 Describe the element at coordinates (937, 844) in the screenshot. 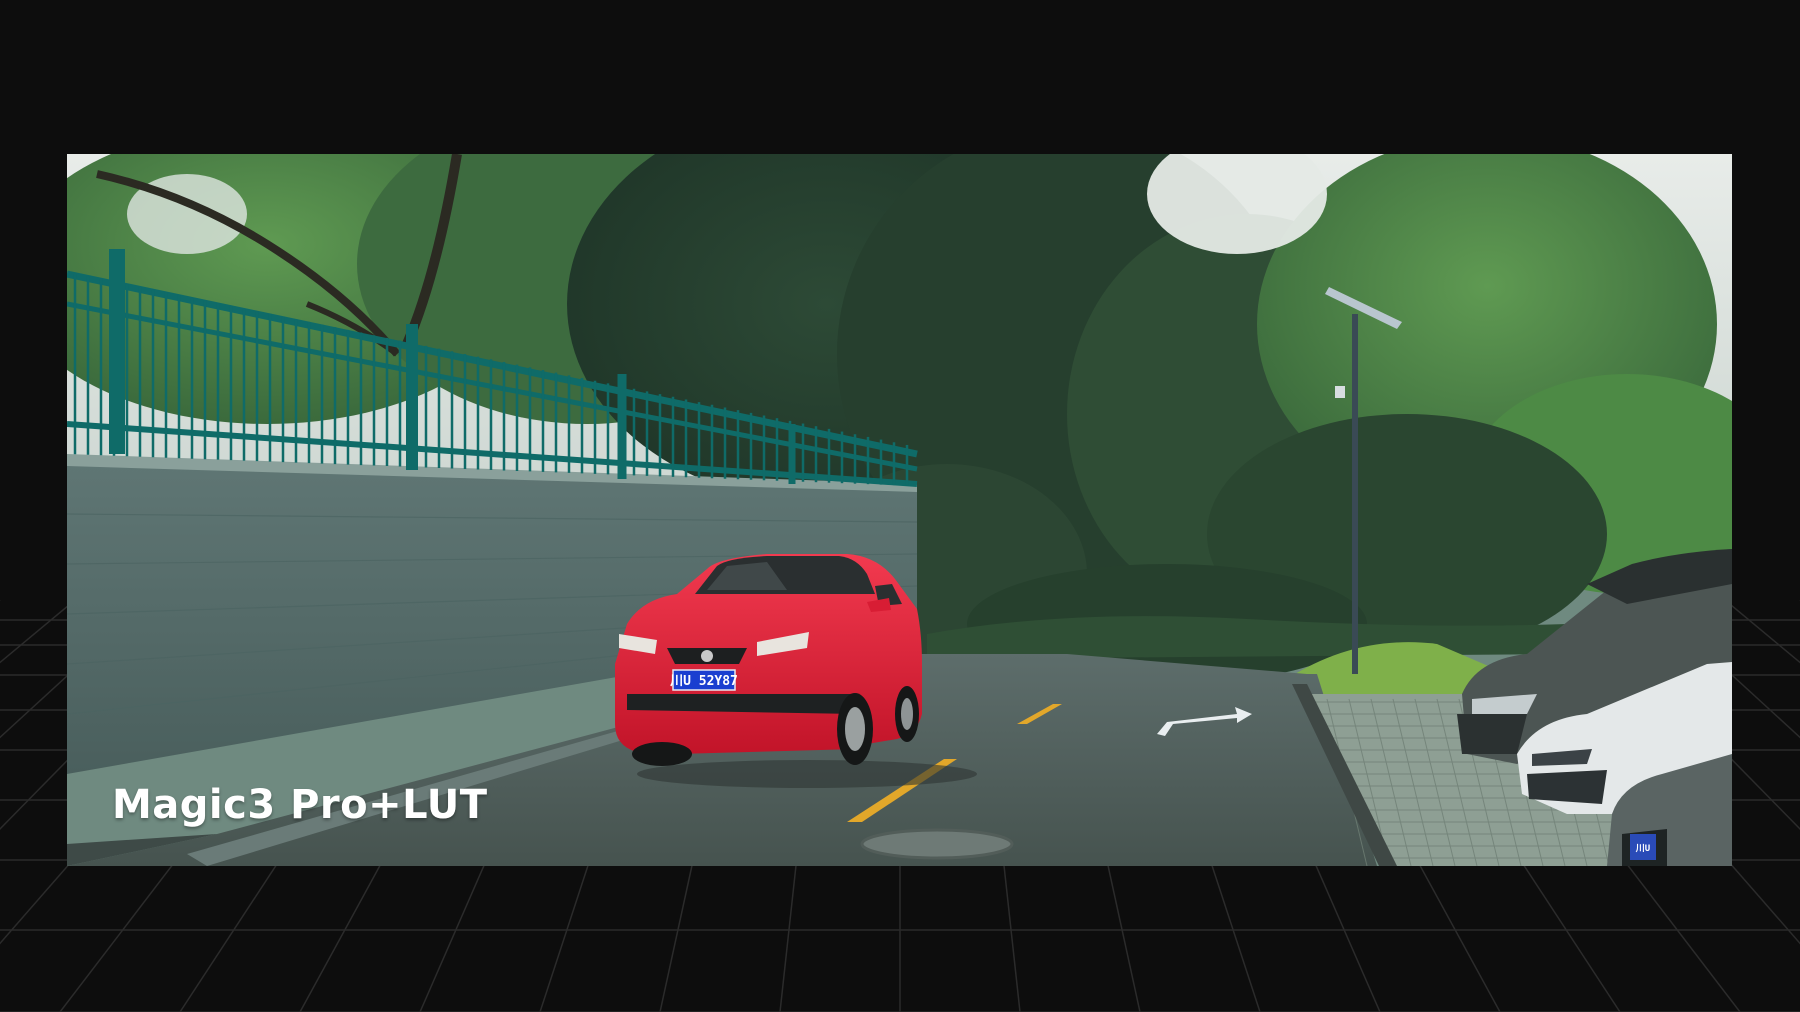

I see `manhole-cover` at that location.